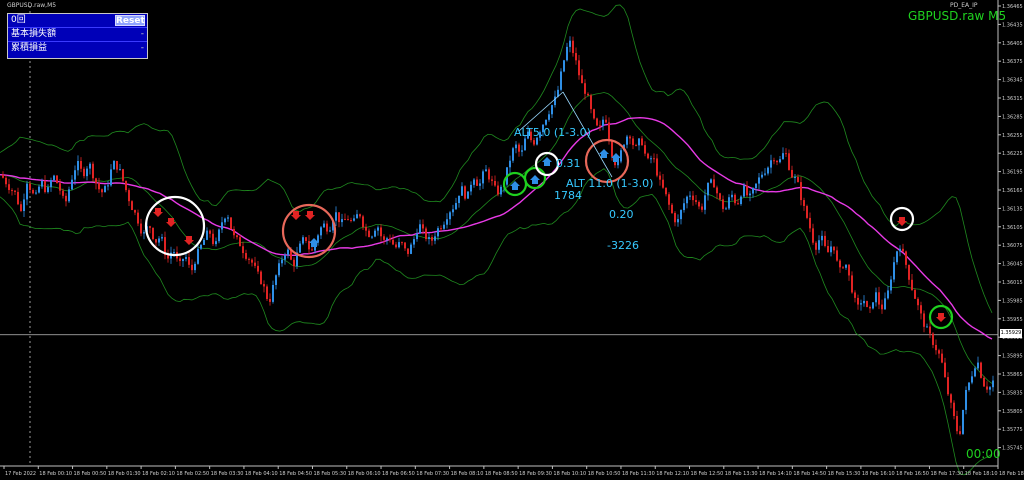  Describe the element at coordinates (432, 474) in the screenshot. I see `x-tick-label: 18 Feb 07:30` at that location.